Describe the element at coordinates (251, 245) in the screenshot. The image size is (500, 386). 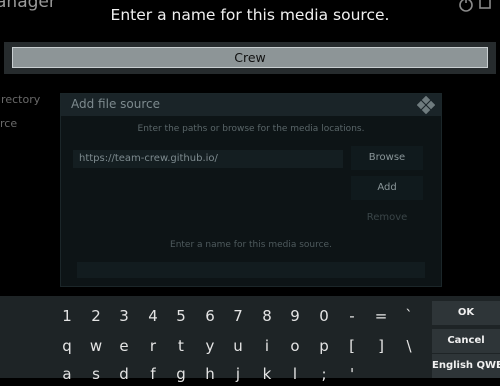
I see `source-name-label: Enter a name for this media source.` at that location.